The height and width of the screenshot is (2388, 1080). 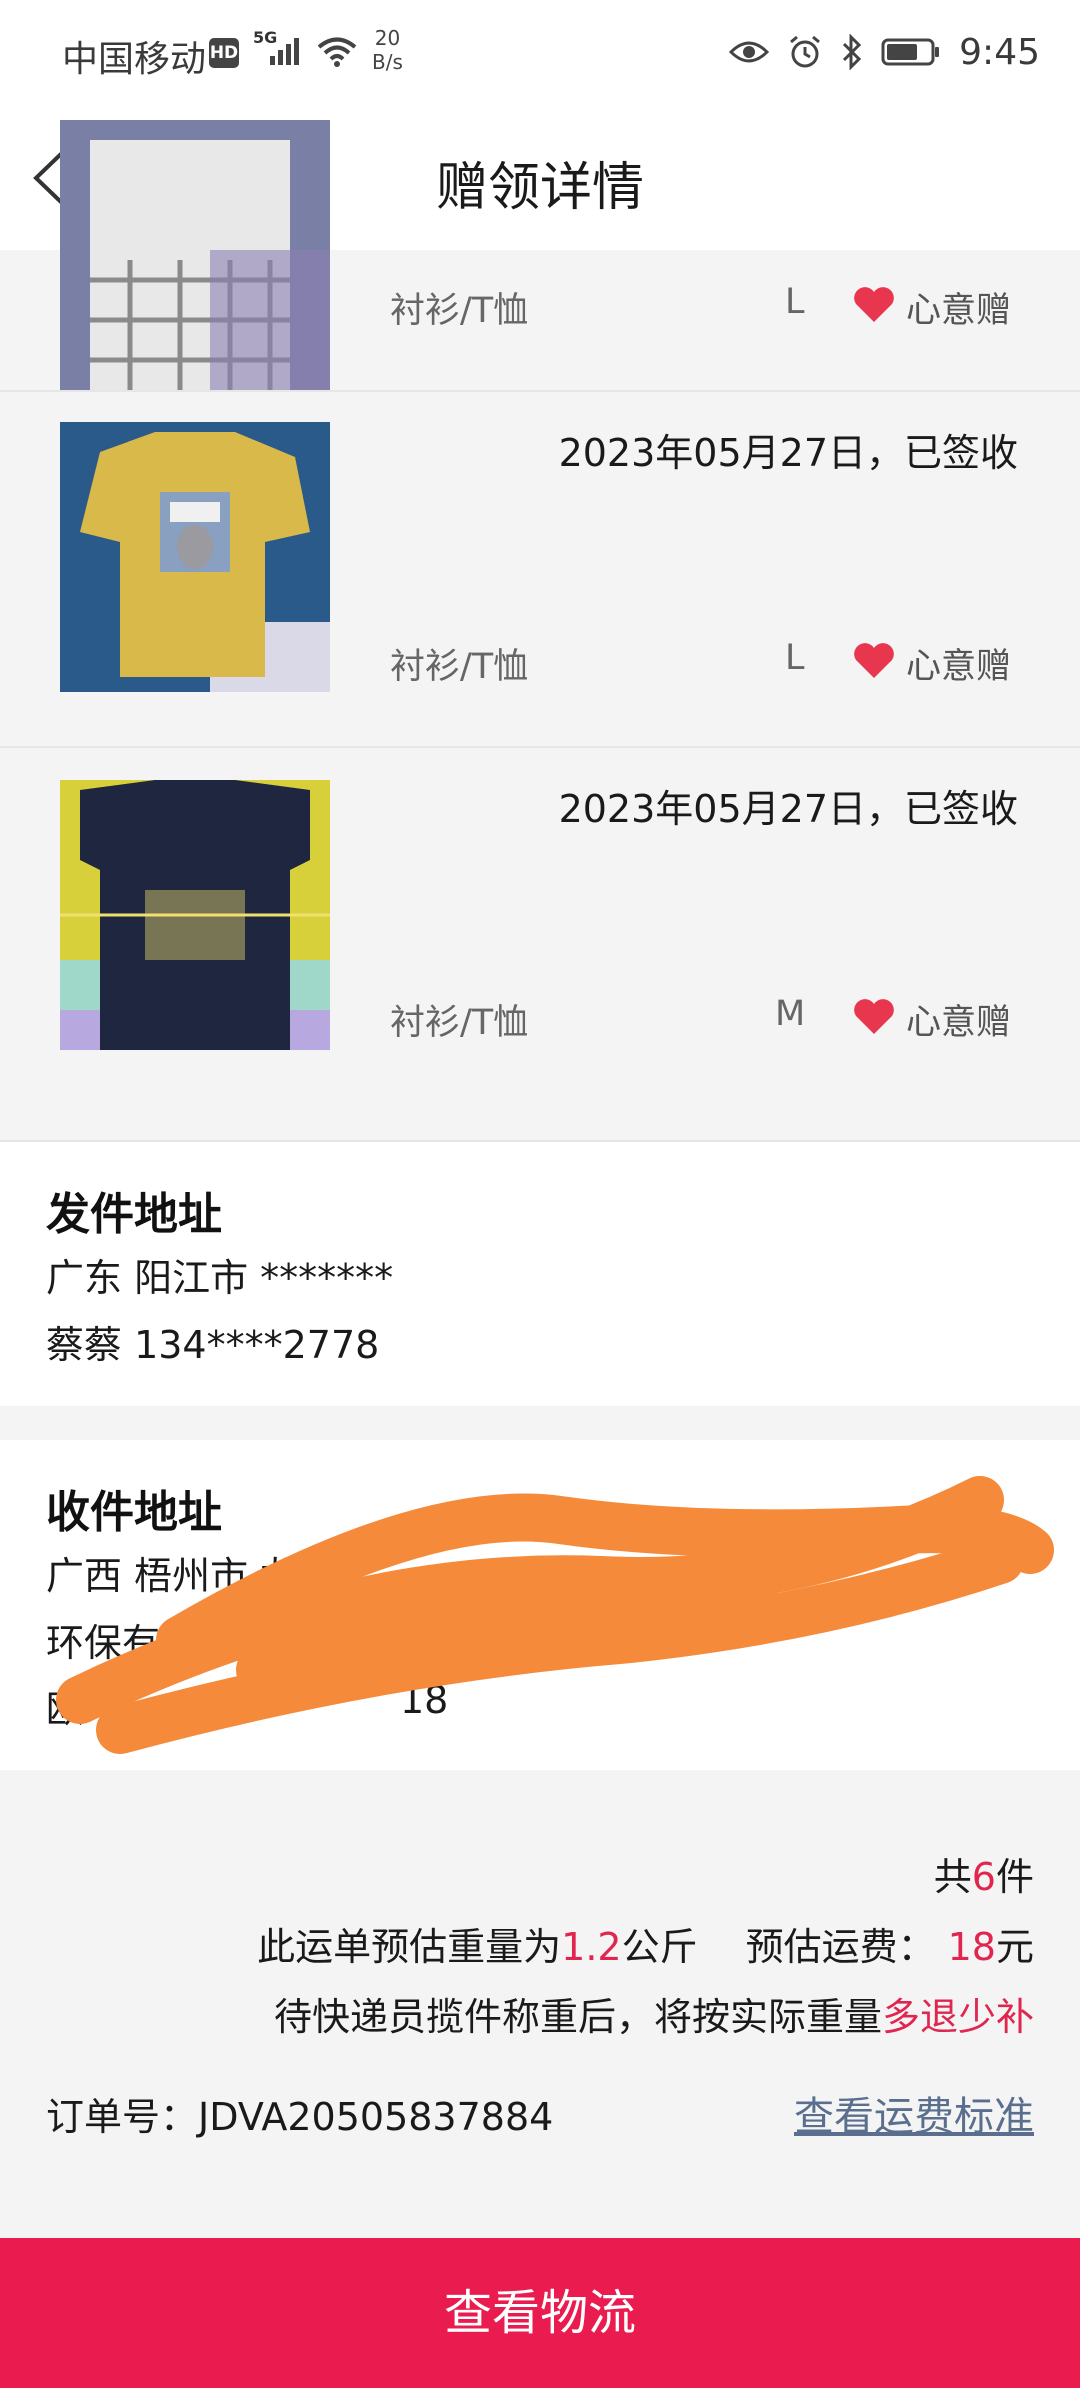 I want to click on status-right: 9:45, so click(x=884, y=52).